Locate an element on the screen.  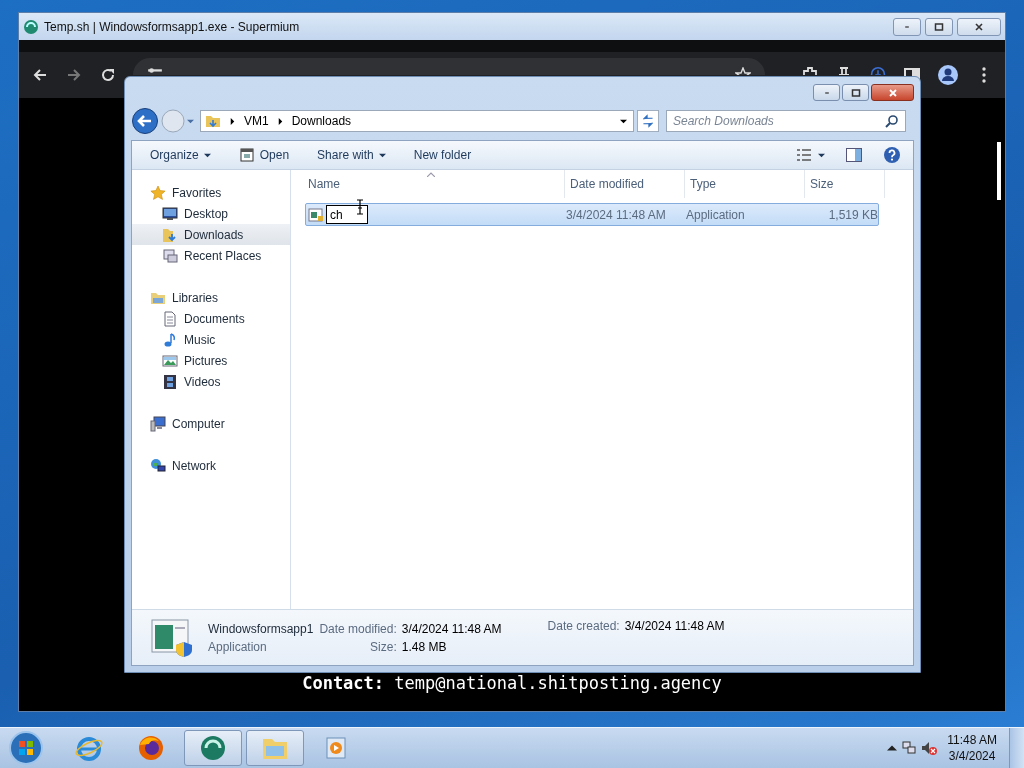
volume-icon is located at coordinates (929, 748).